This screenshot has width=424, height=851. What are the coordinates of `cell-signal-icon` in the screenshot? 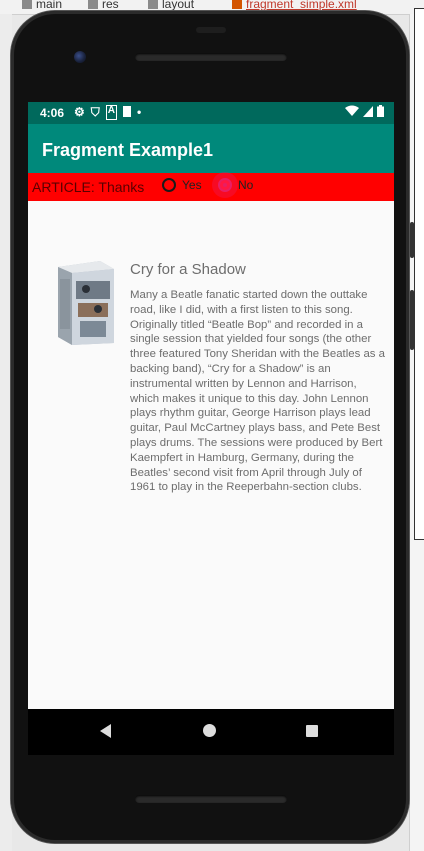 It's located at (368, 111).